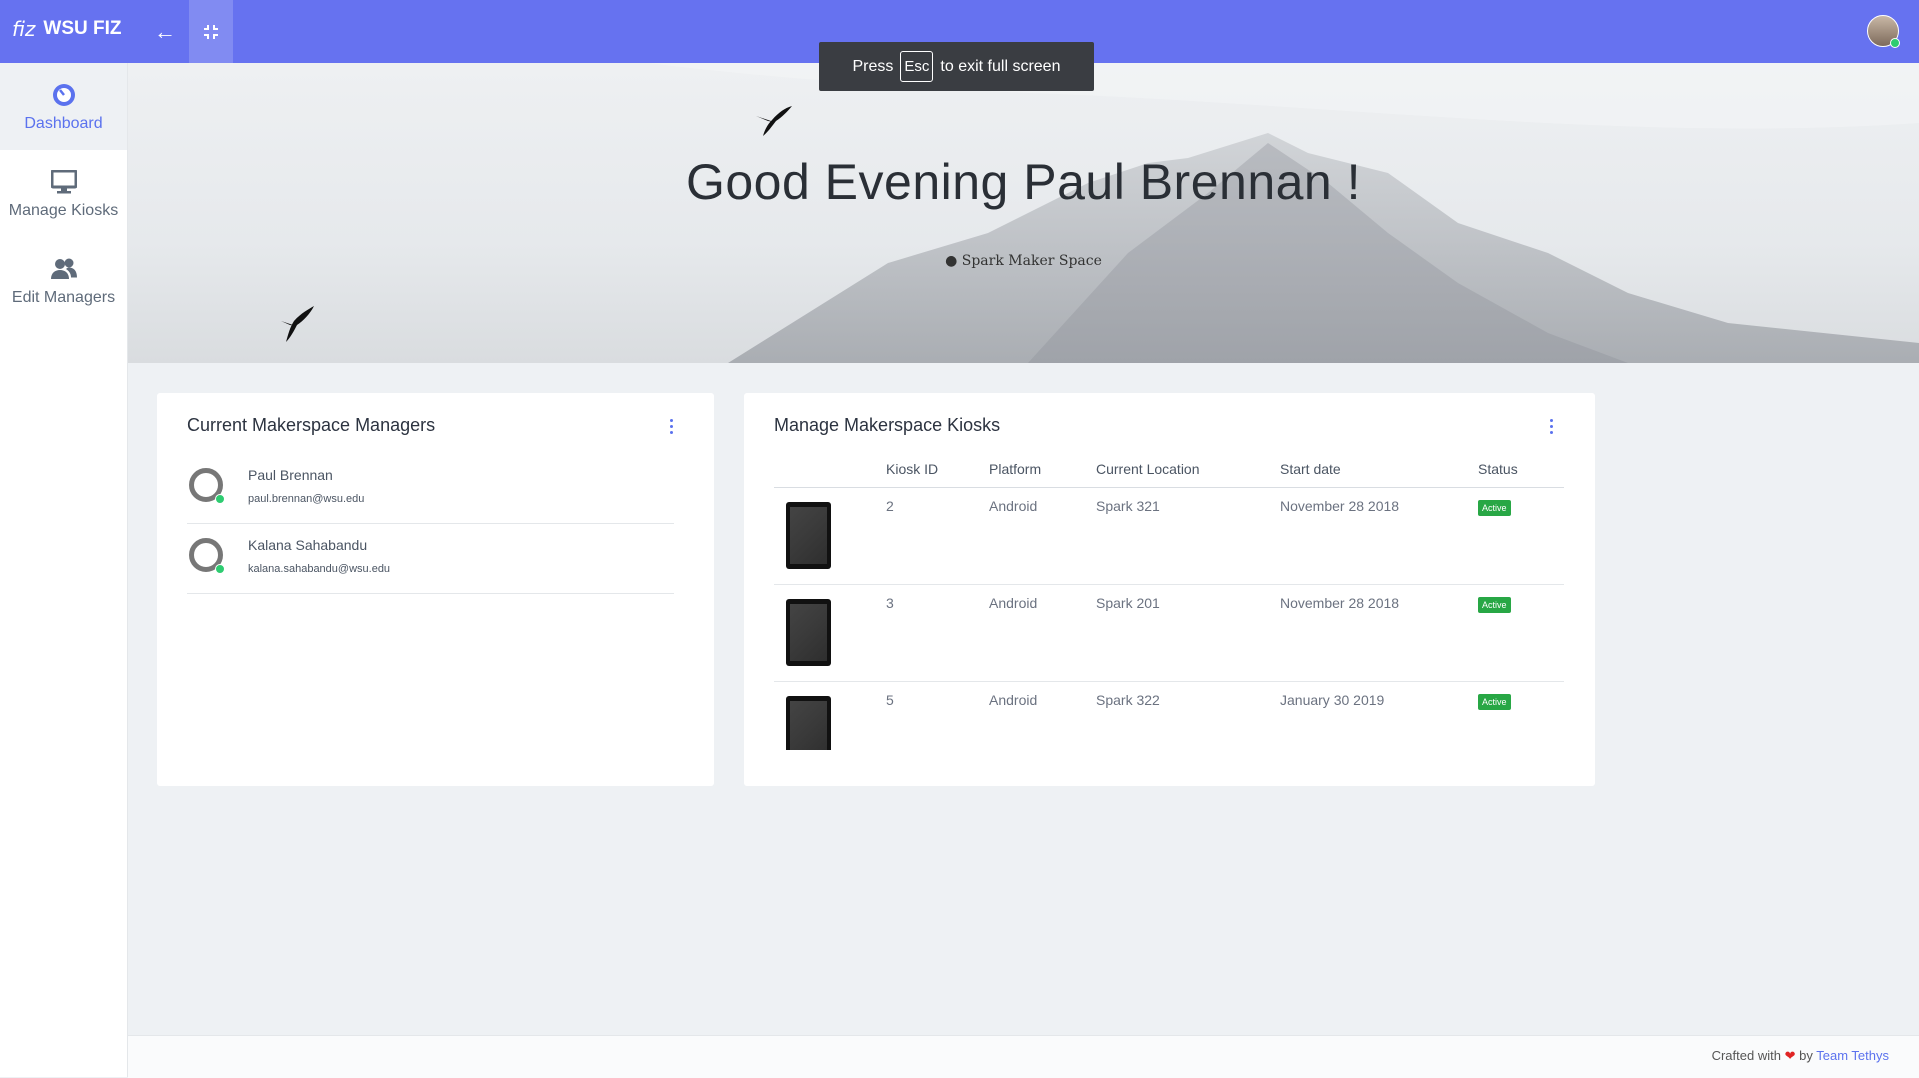 The height and width of the screenshot is (1078, 1919). What do you see at coordinates (82, 28) in the screenshot?
I see `app-name: WSU FIZ` at bounding box center [82, 28].